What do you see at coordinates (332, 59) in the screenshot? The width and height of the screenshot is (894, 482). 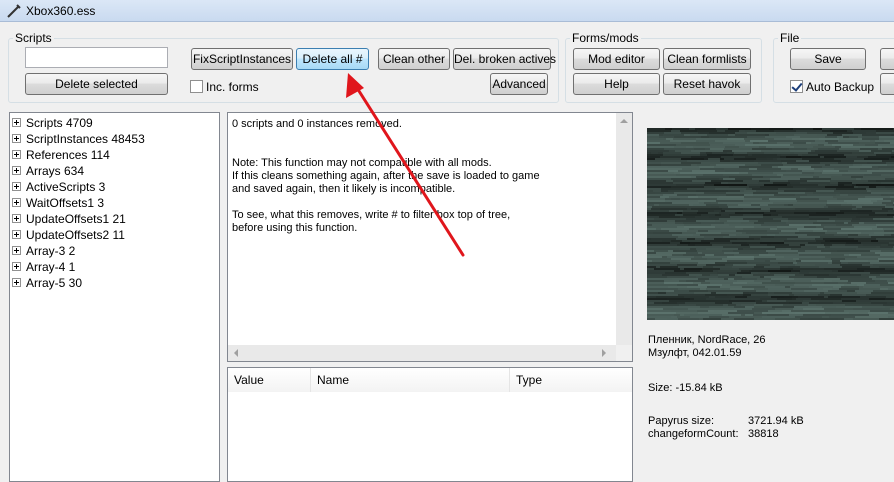 I see `delete-all-button: Delete all #` at bounding box center [332, 59].